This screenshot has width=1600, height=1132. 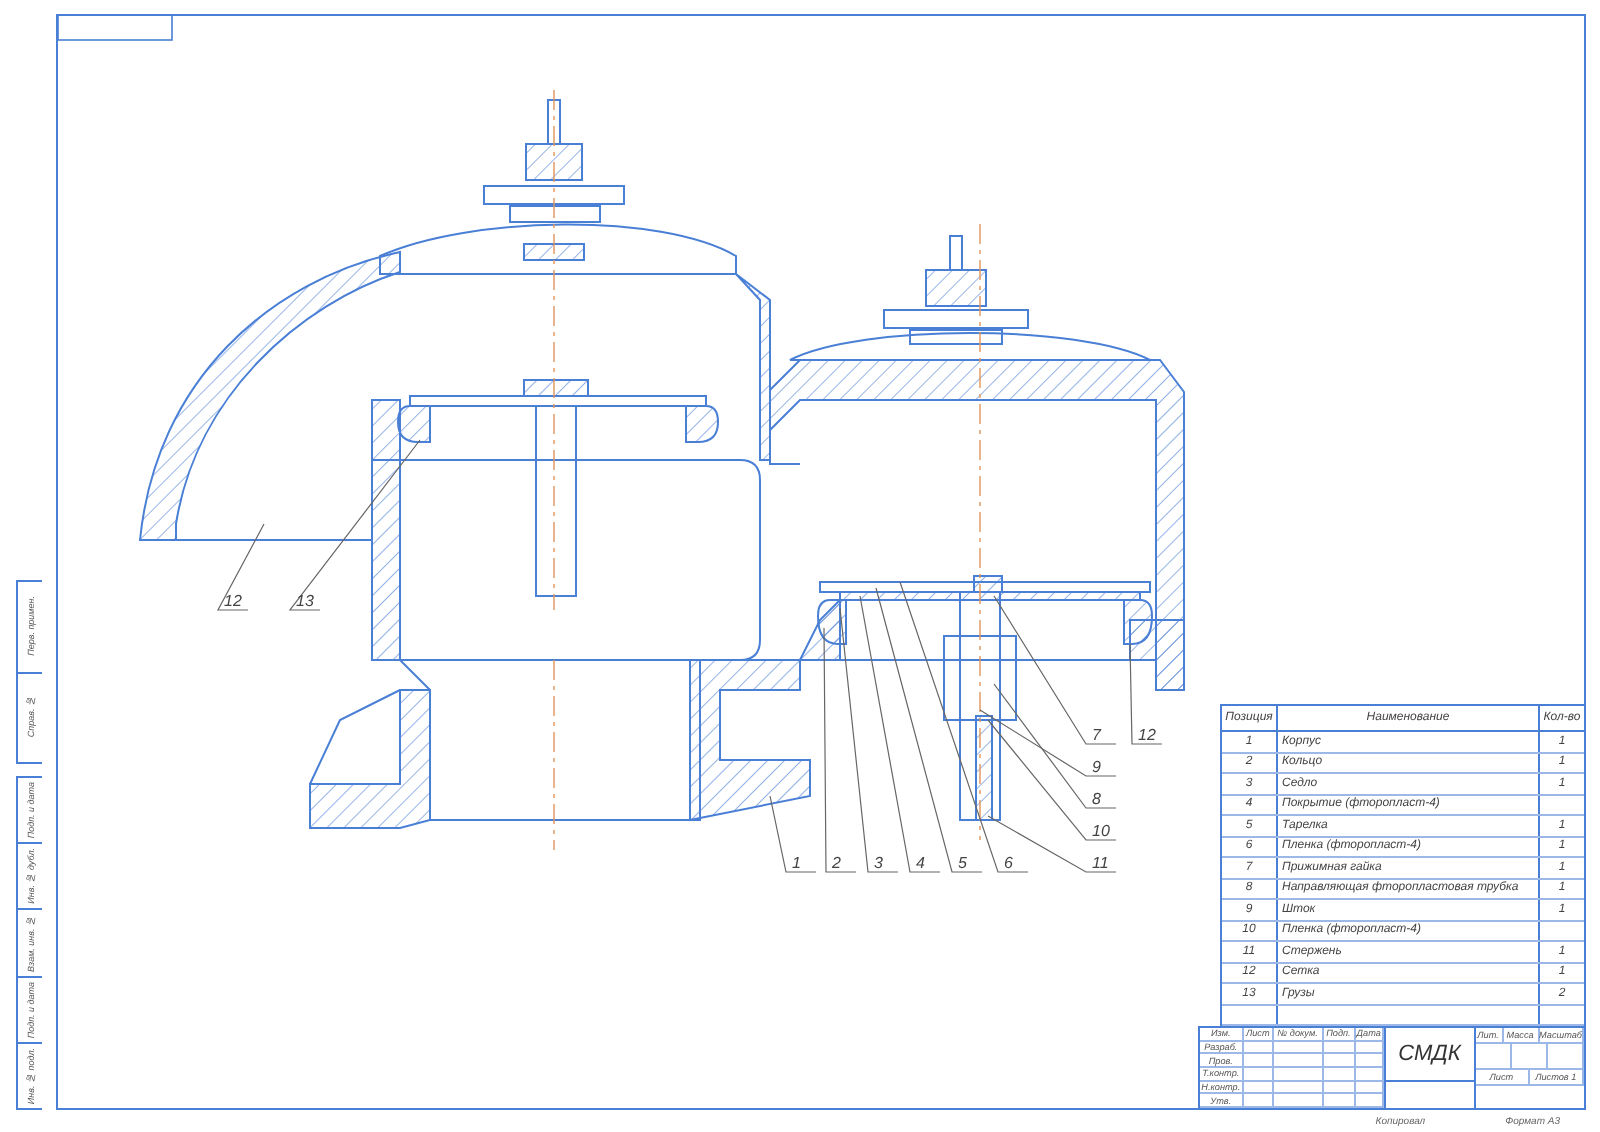 What do you see at coordinates (1096, 767) in the screenshot?
I see `callout-number: 9` at bounding box center [1096, 767].